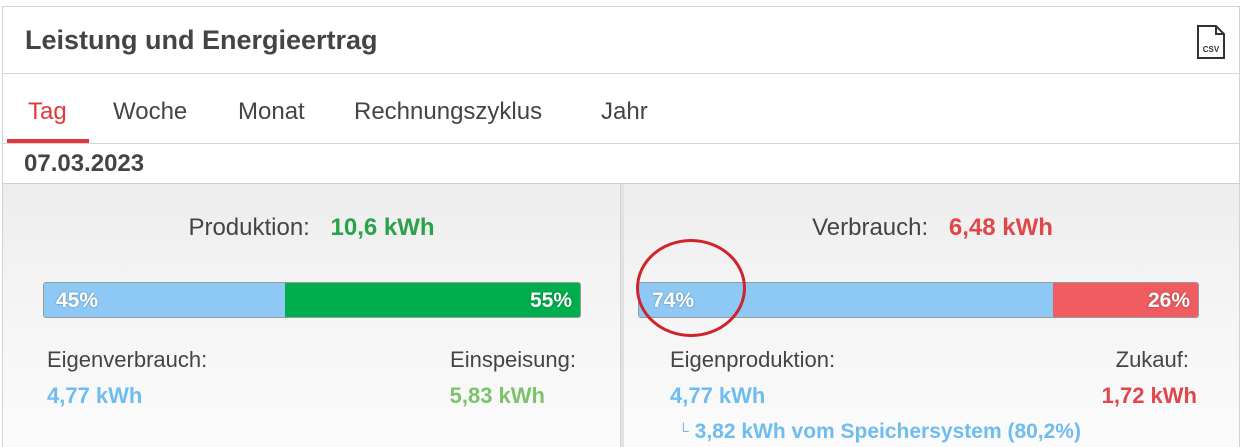 This screenshot has height=447, width=1245. I want to click on einspeisung-label: Einspeisung:, so click(513, 359).